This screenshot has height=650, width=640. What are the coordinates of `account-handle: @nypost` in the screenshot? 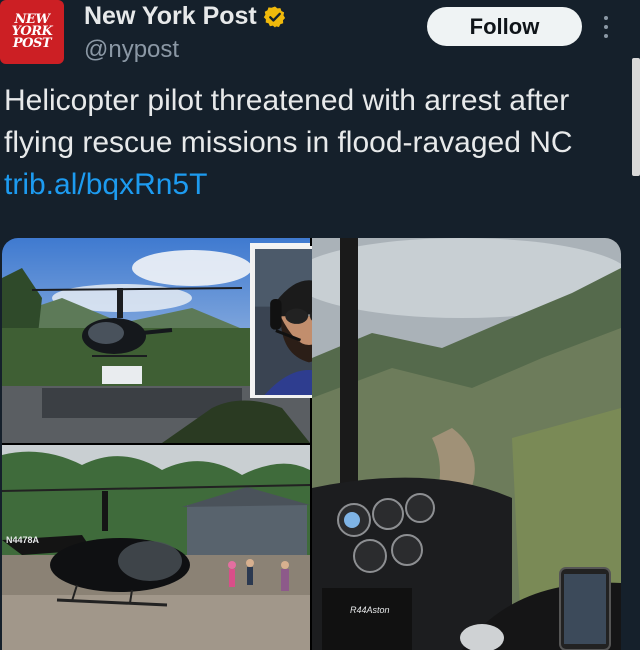 It's located at (131, 50).